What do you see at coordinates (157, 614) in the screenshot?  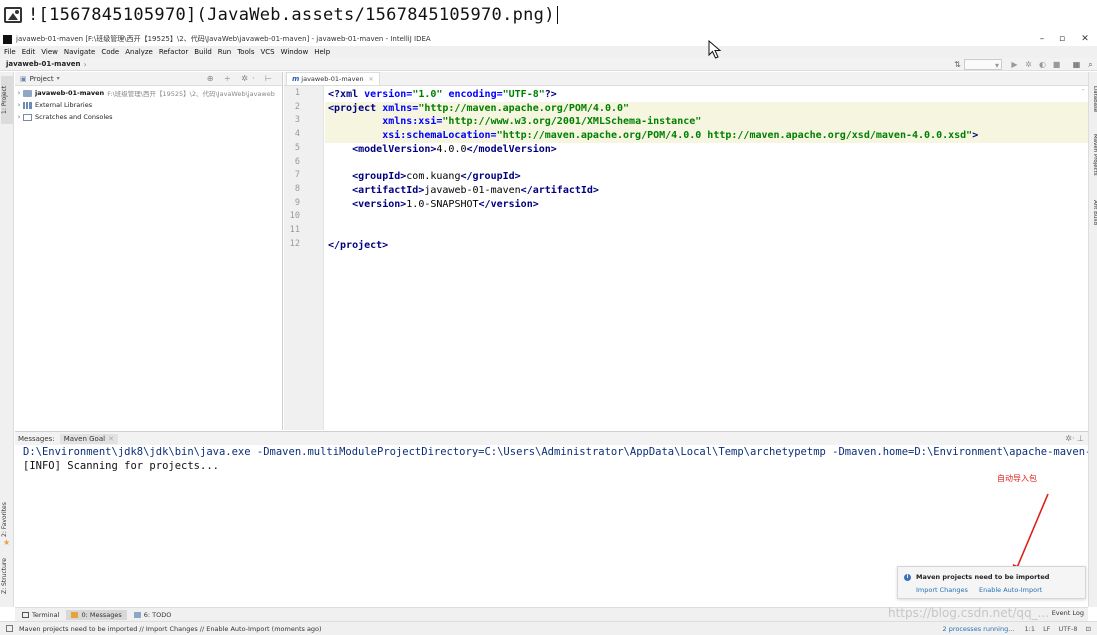 I see `todo-tab-label: 6: TODO` at bounding box center [157, 614].